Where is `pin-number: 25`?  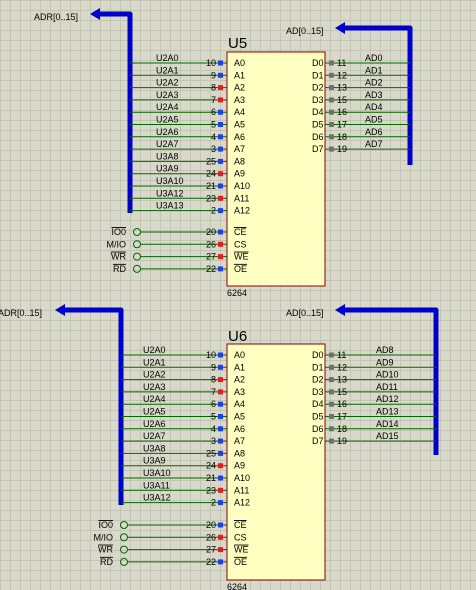 pin-number: 25 is located at coordinates (211, 453).